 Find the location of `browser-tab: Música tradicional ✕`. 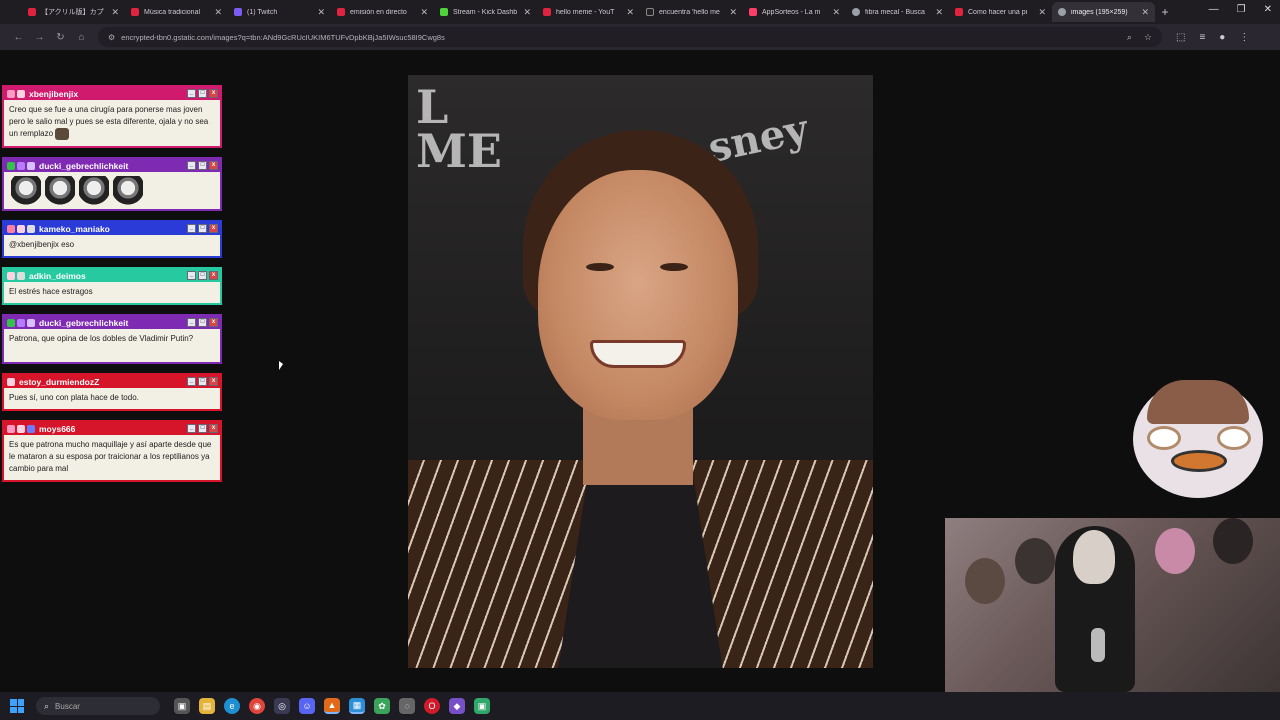

browser-tab: Música tradicional ✕ is located at coordinates (176, 12).